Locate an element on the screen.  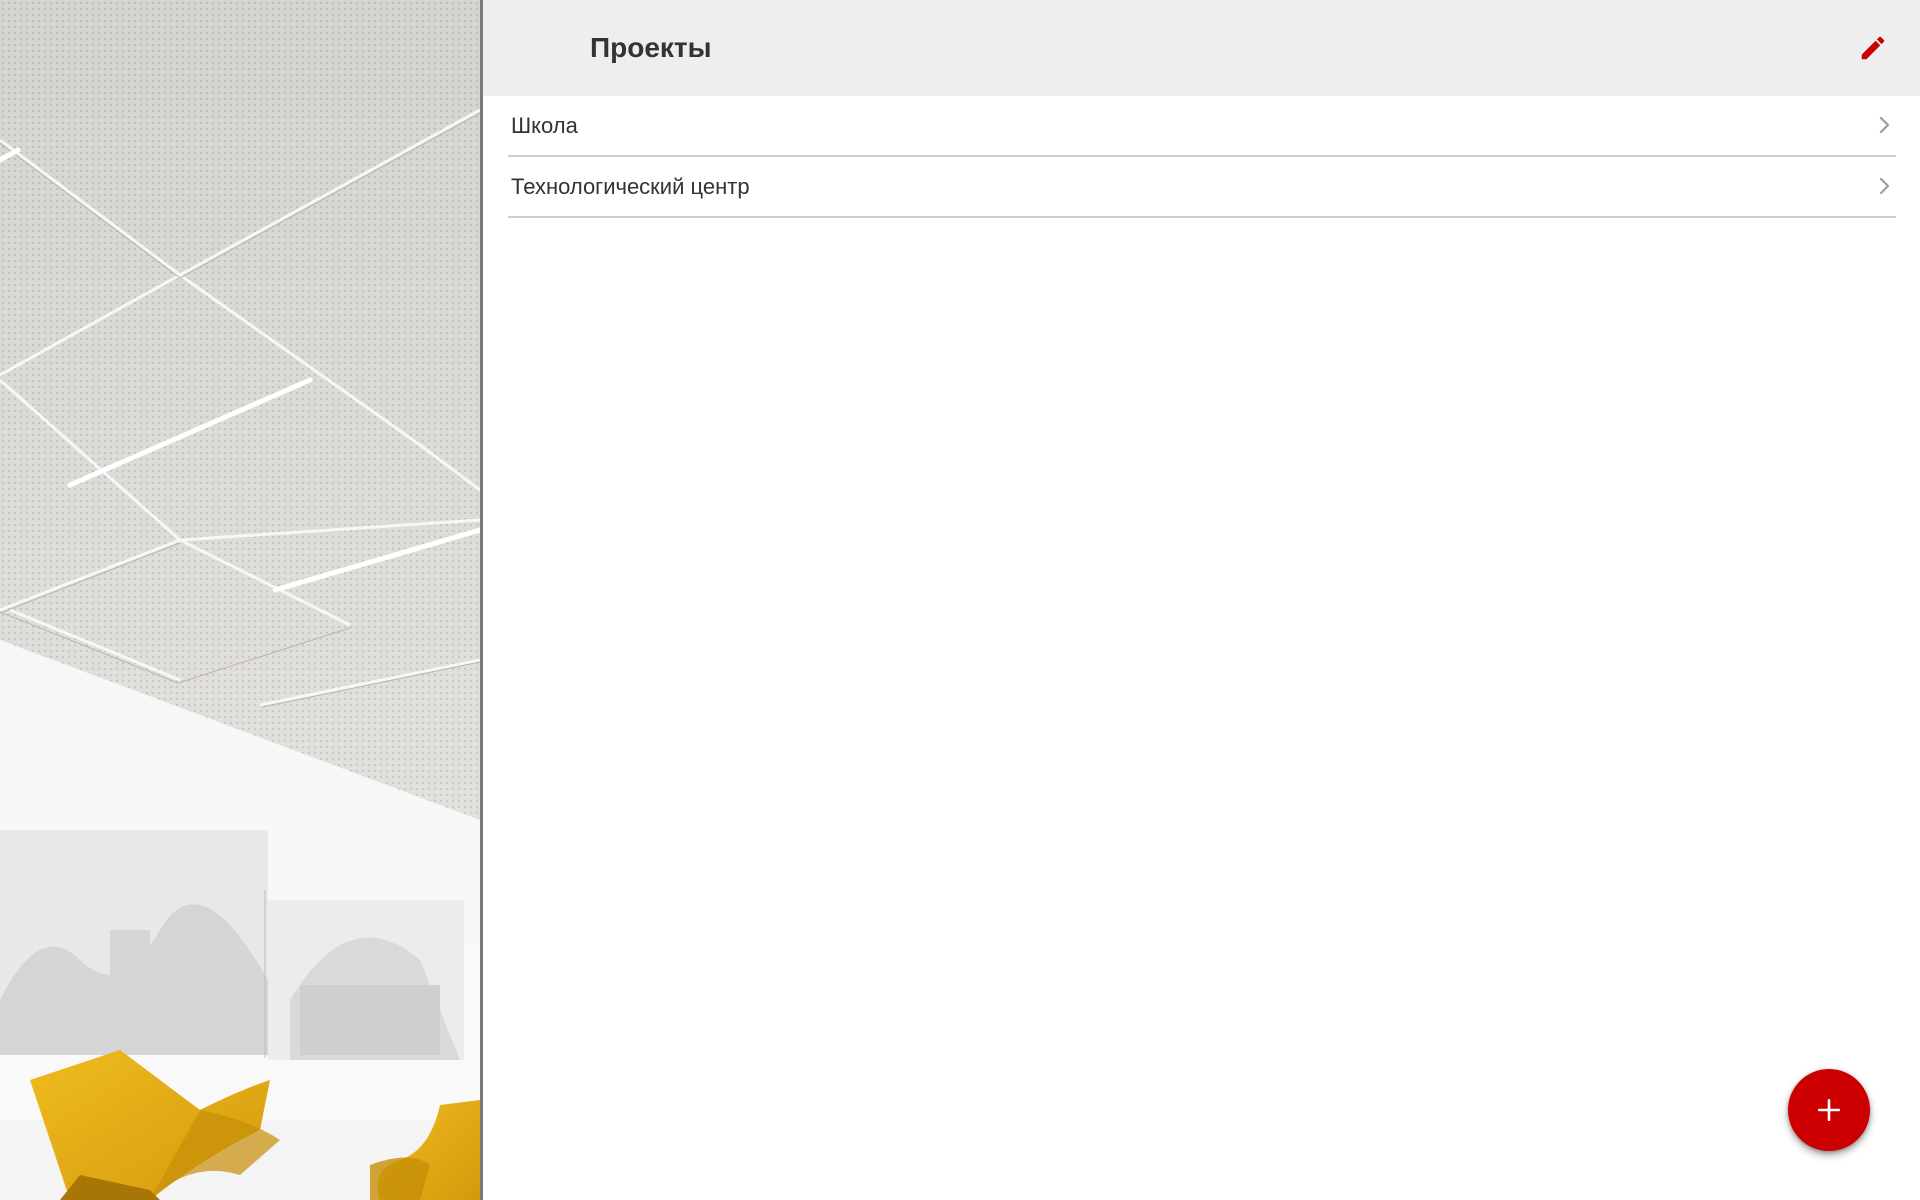
project-list: Школа Технологический центр is located at coordinates (1202, 157).